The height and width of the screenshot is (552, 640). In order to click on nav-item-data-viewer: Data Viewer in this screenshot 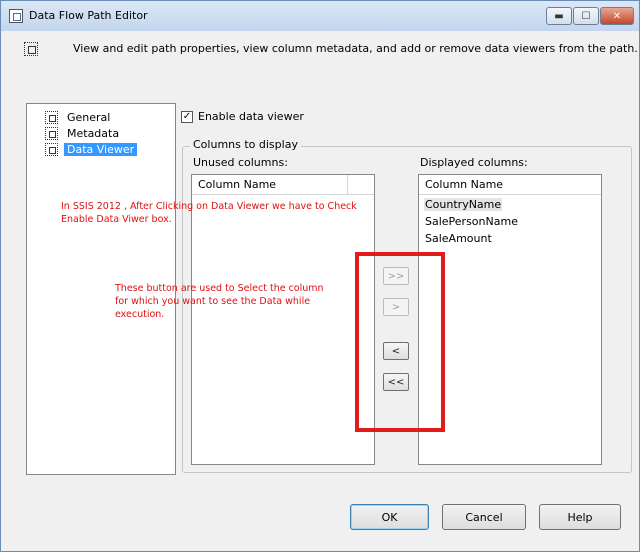, I will do `click(91, 149)`.